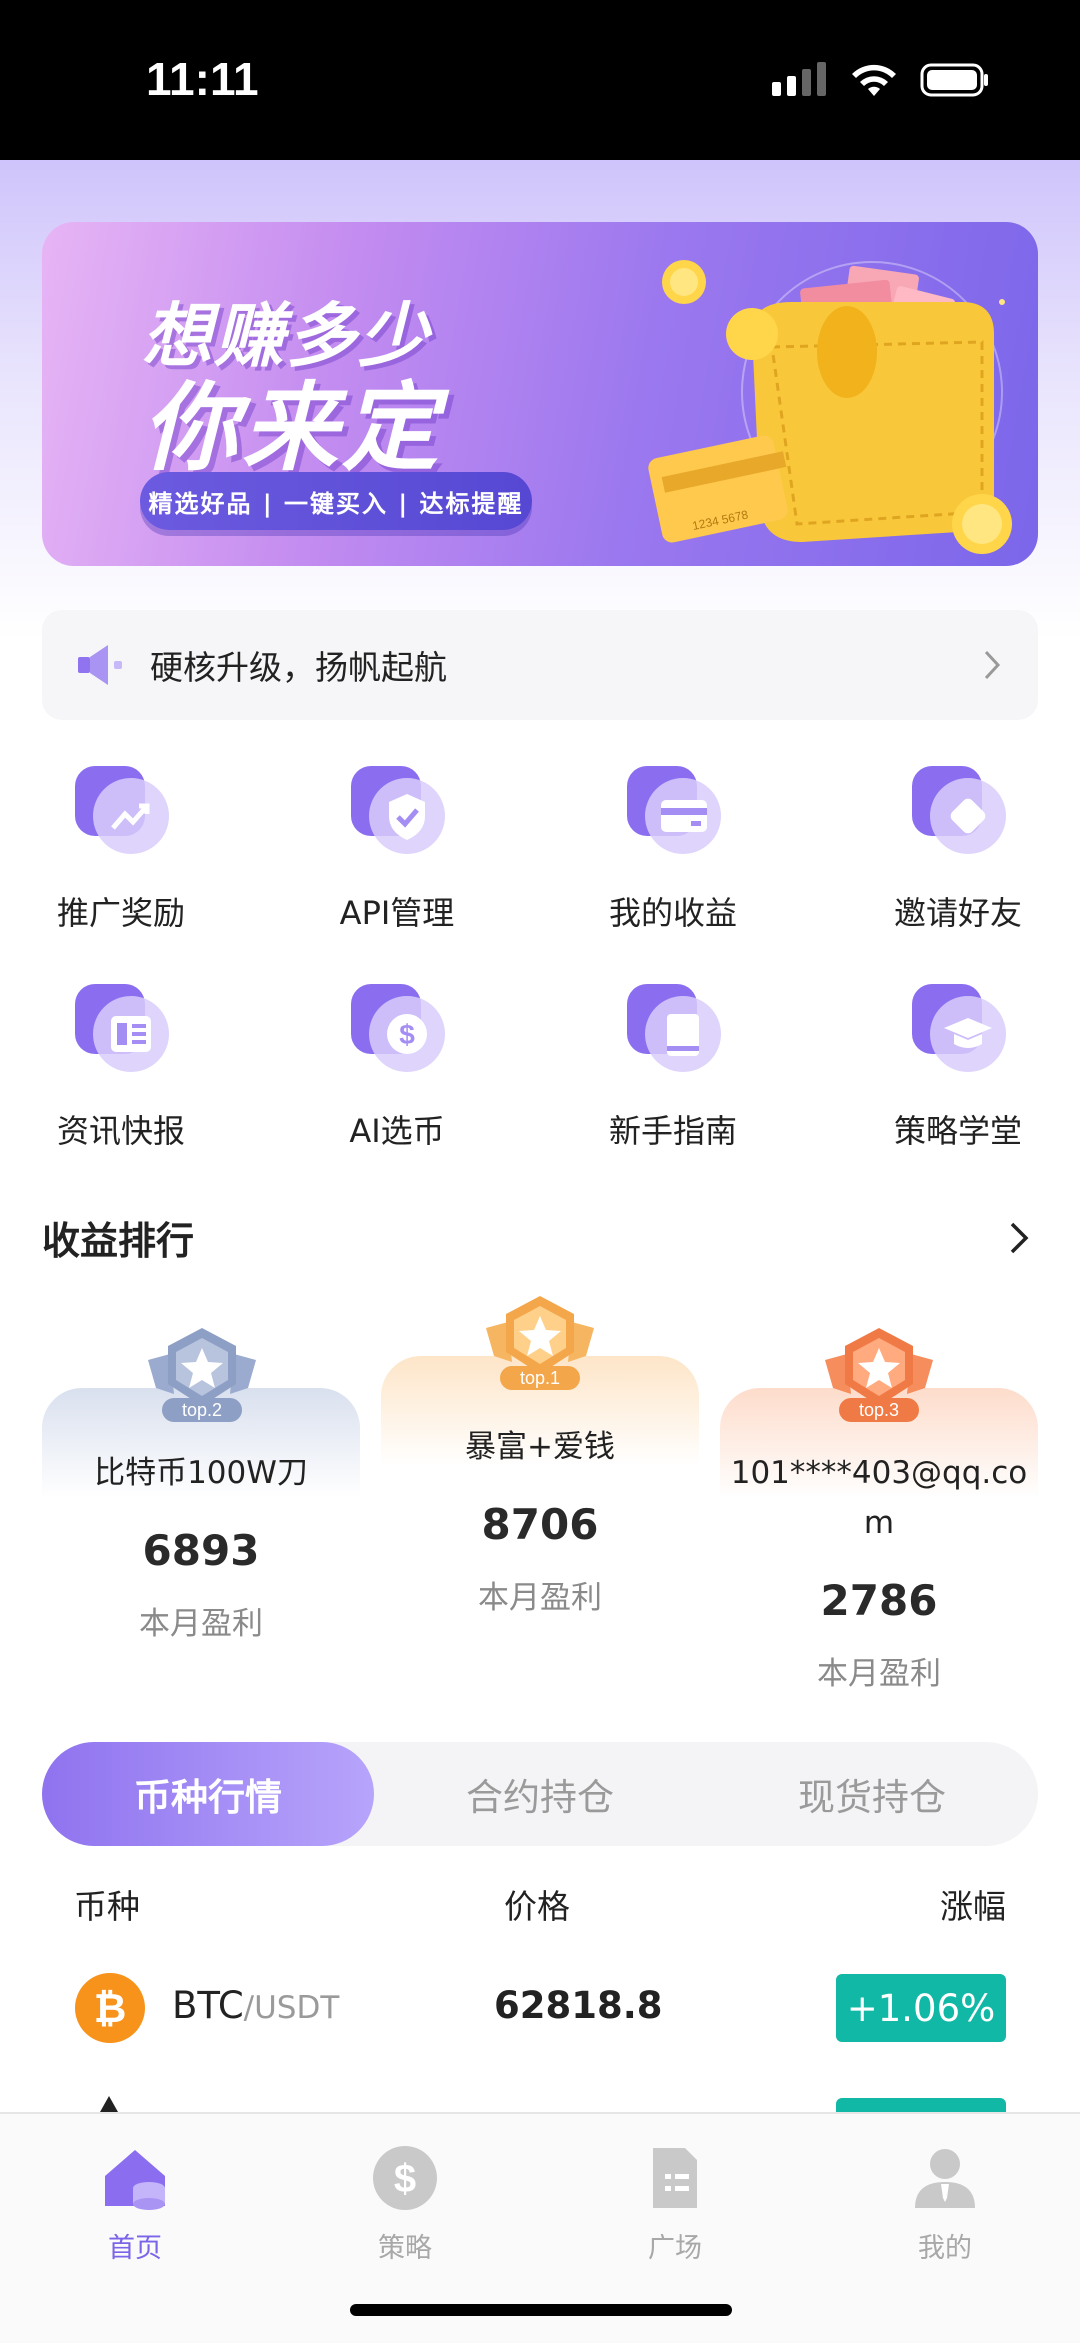  I want to click on nav-item-square: 广场, so click(675, 2197).